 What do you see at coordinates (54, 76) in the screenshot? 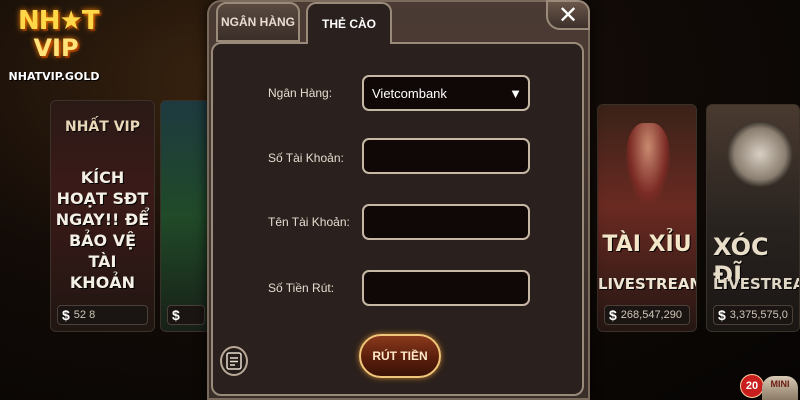
I see `logo-domain: NHATVIP.GOLD` at bounding box center [54, 76].